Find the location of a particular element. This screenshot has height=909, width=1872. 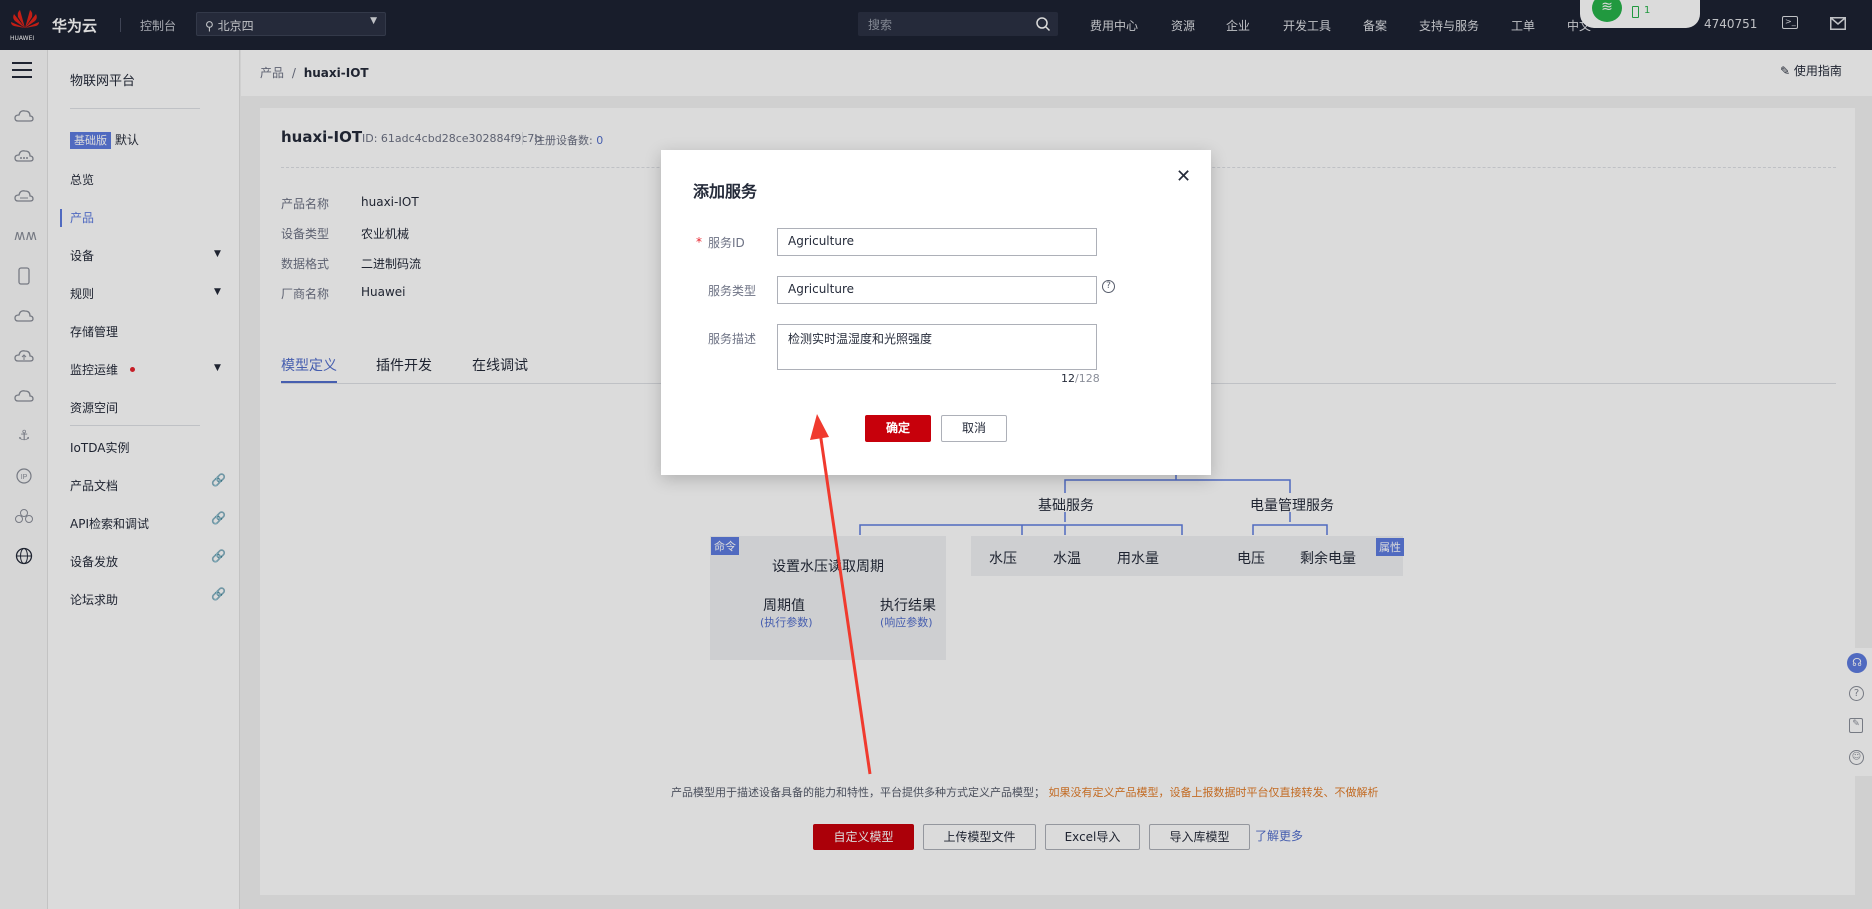

help-icon: ? is located at coordinates (1108, 286).